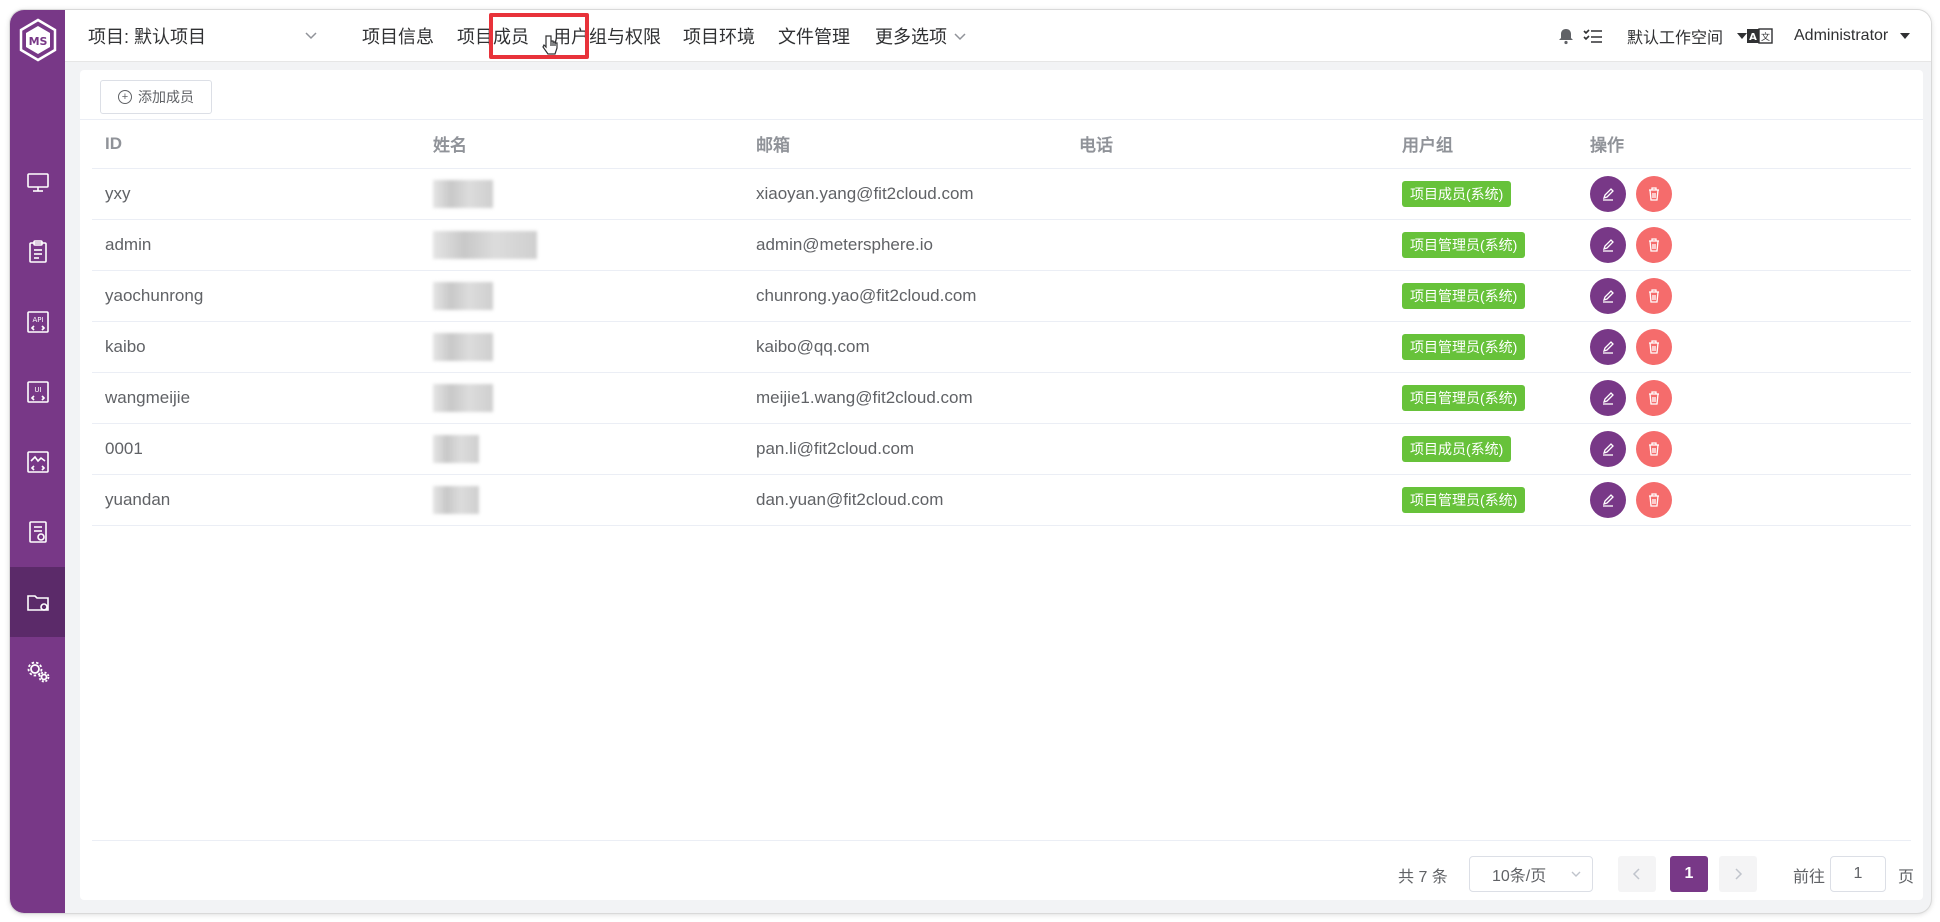 The height and width of the screenshot is (922, 1940). Describe the element at coordinates (814, 36) in the screenshot. I see `tab-file-management: 文件管理` at that location.